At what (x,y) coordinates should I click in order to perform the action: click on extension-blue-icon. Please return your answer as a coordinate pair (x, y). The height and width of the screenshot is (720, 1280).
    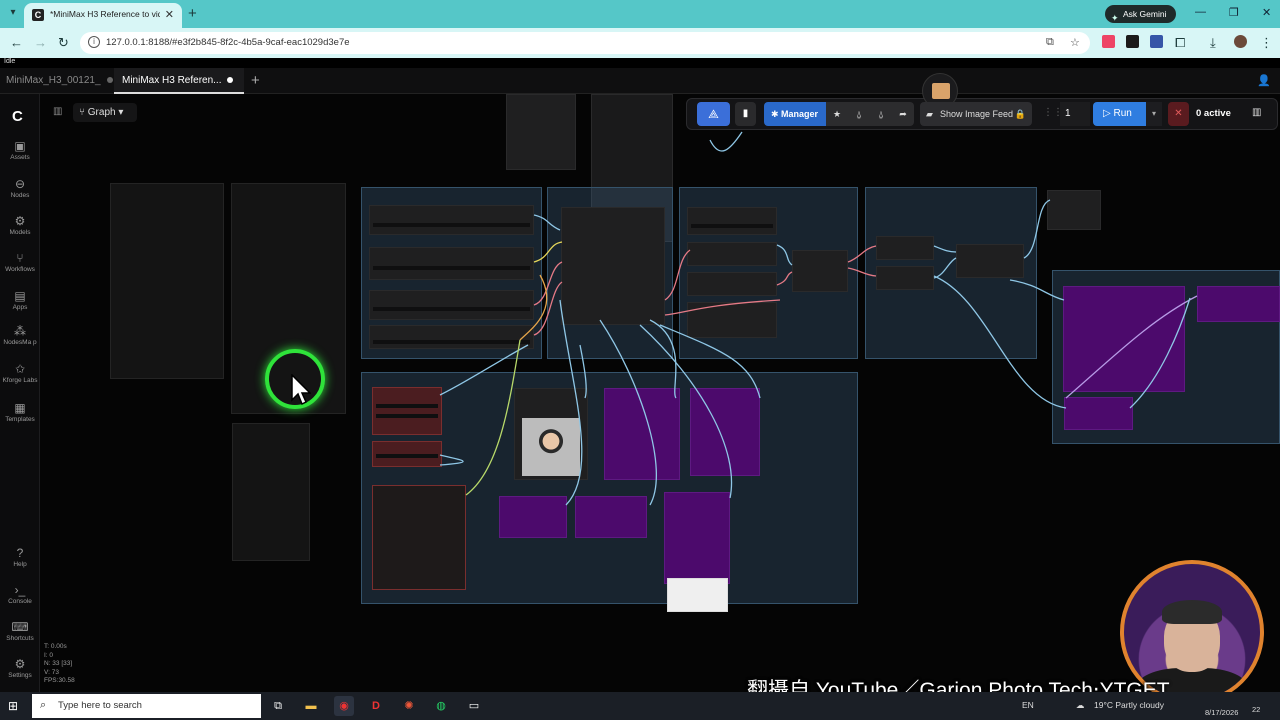
    Looking at the image, I should click on (1156, 41).